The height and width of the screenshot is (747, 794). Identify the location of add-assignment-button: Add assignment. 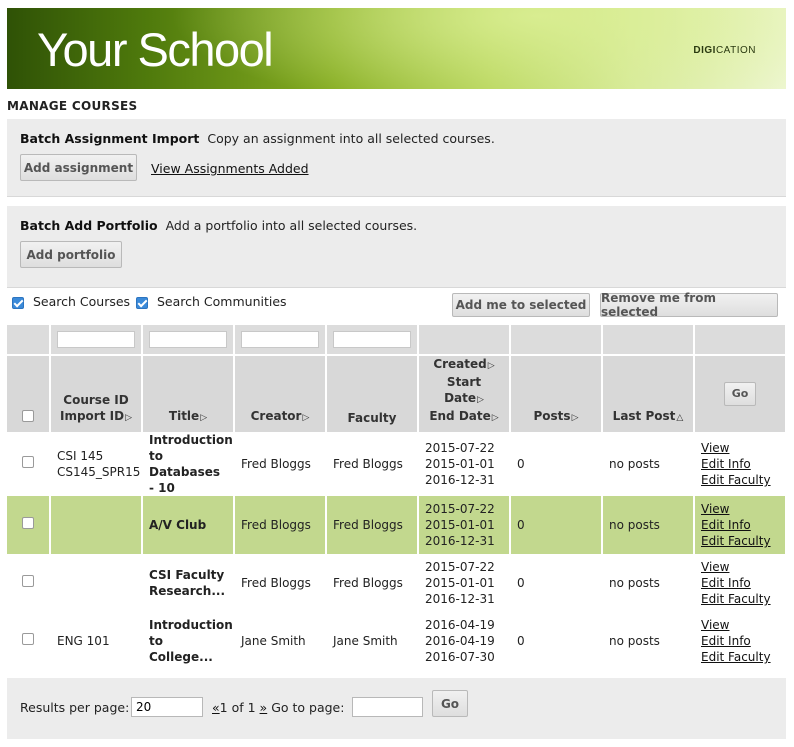
(78, 167).